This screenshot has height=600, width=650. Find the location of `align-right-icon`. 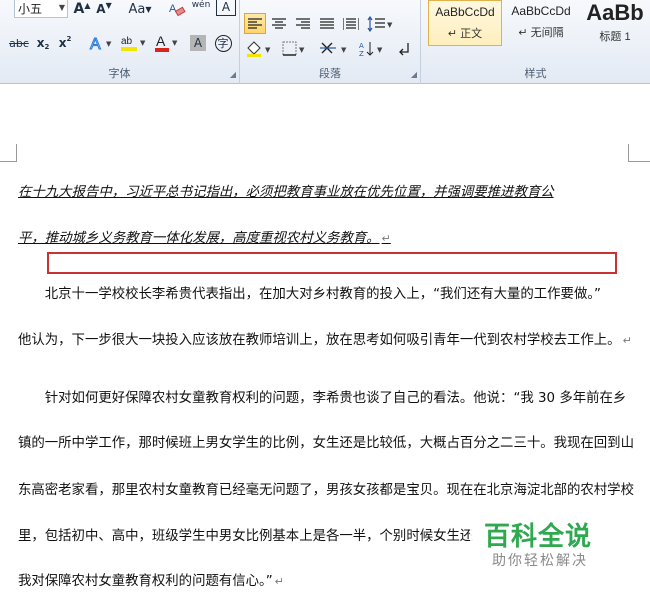

align-right-icon is located at coordinates (303, 23).